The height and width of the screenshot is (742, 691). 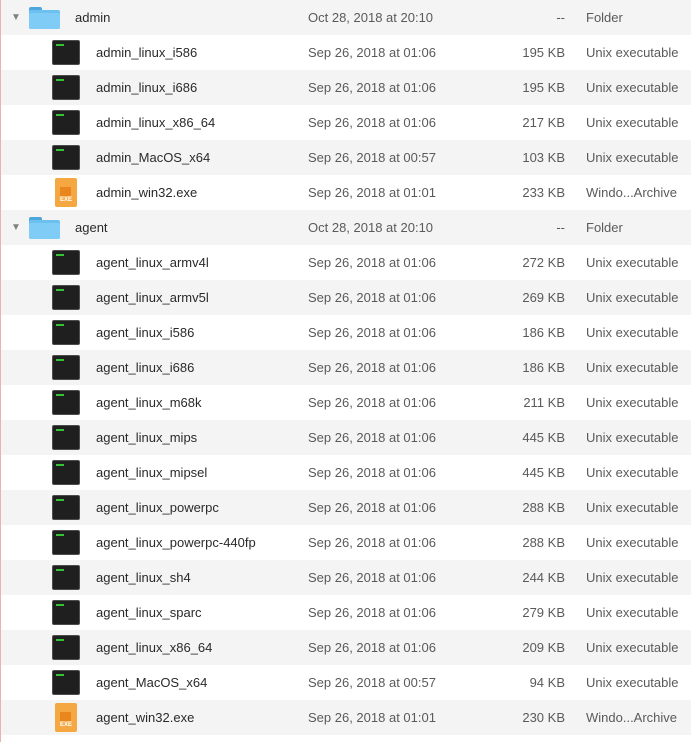 I want to click on file-size: 272 KB, so click(x=543, y=262).